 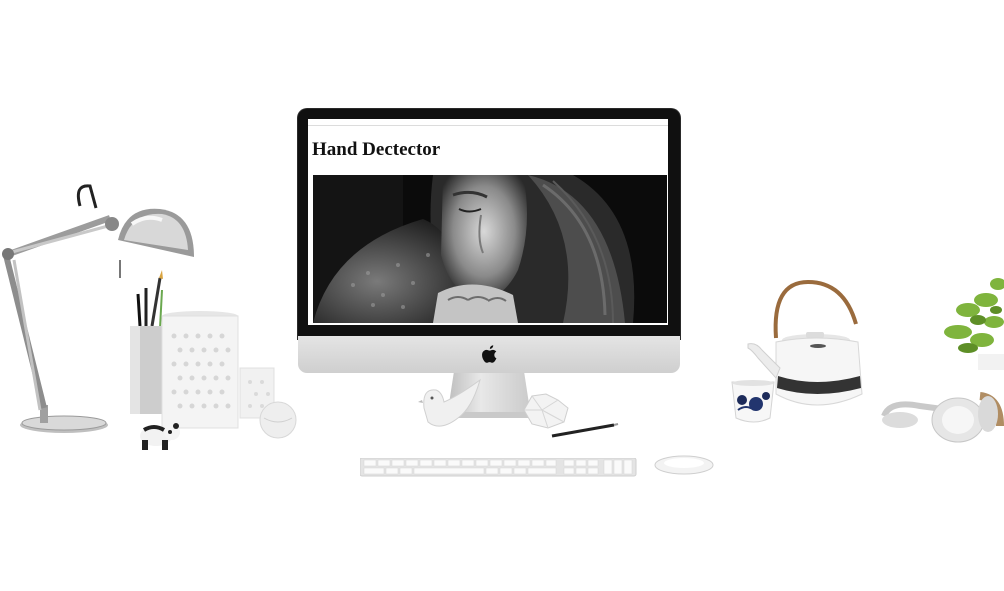 What do you see at coordinates (449, 402) in the screenshot?
I see `bird-figurine` at bounding box center [449, 402].